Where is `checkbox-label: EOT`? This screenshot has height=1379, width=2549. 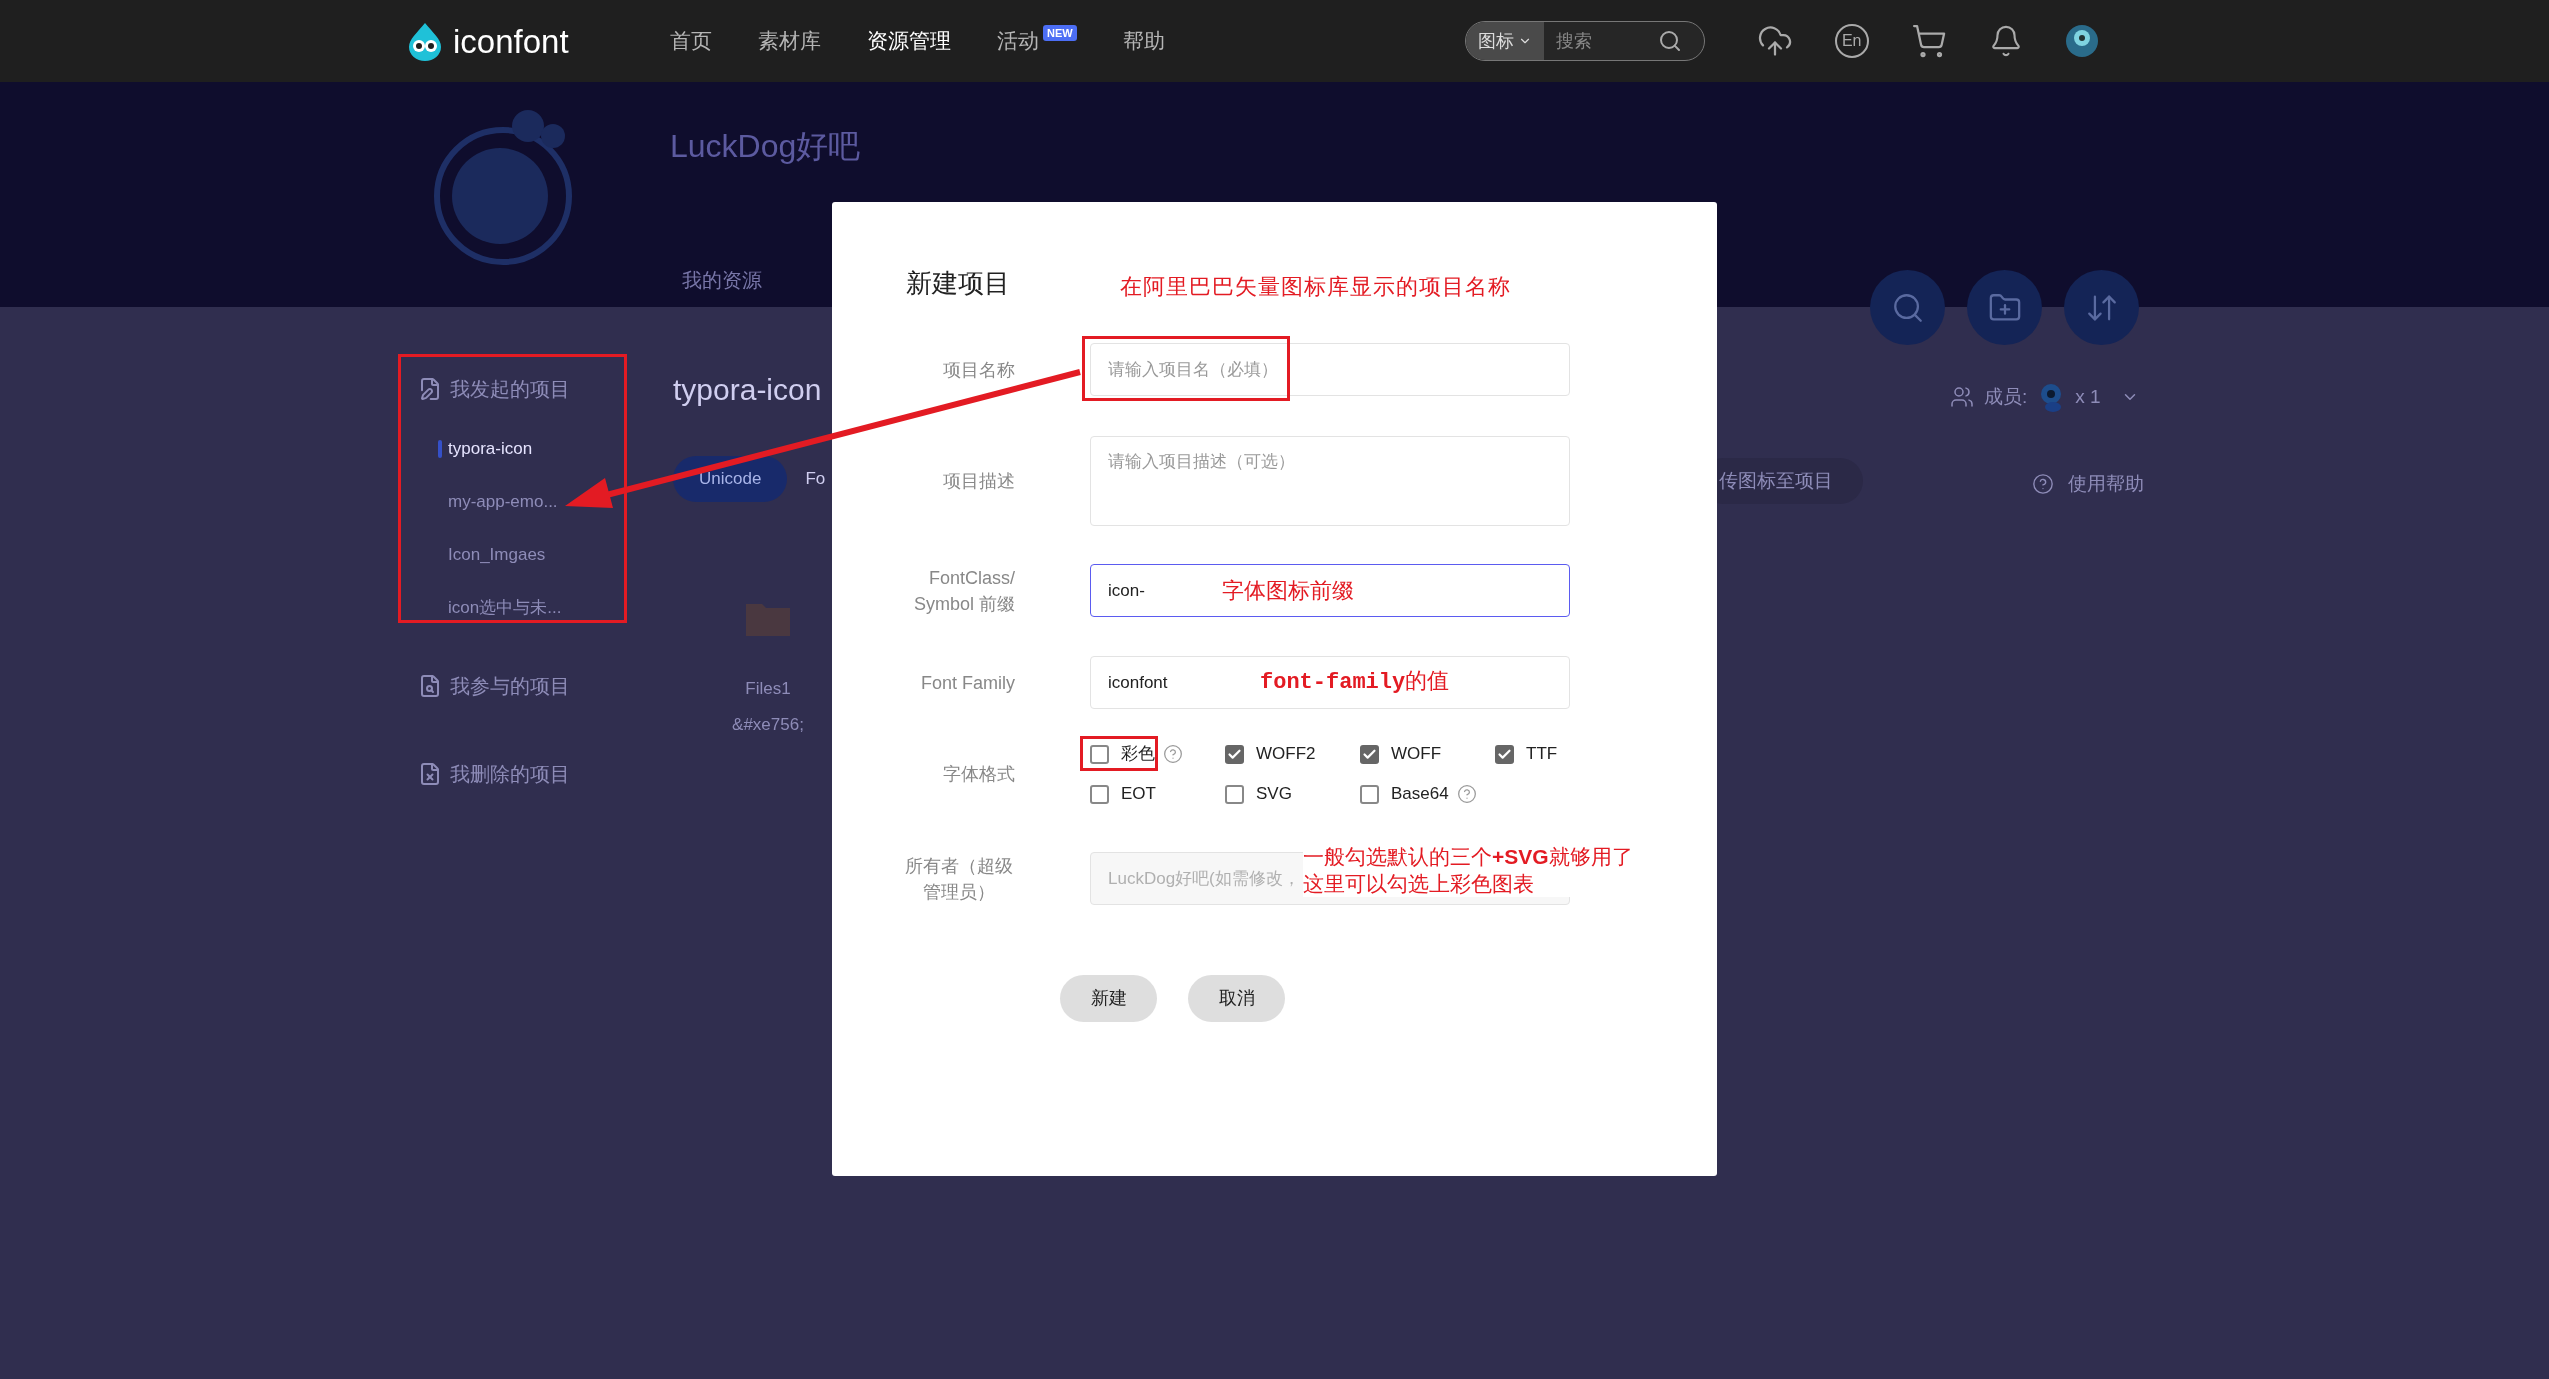 checkbox-label: EOT is located at coordinates (1138, 794).